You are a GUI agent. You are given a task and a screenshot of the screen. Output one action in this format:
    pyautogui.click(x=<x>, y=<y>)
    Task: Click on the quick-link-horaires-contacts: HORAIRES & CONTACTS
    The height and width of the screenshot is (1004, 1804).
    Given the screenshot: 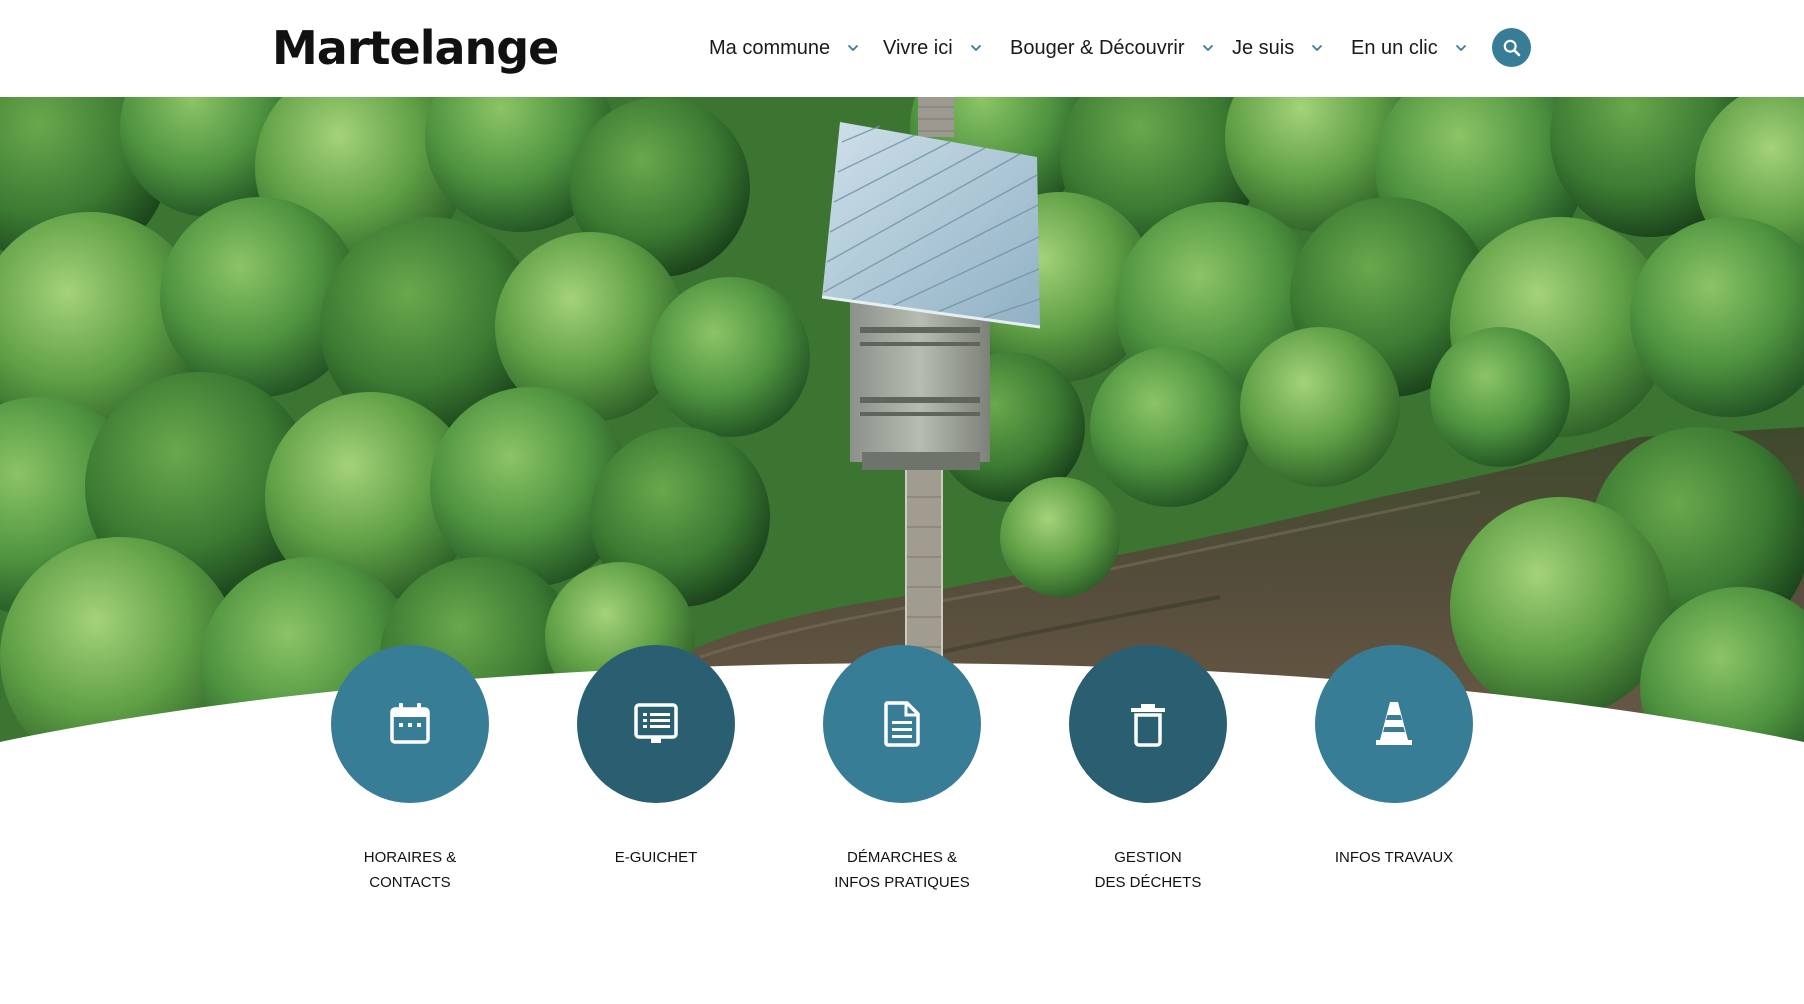 What is the action you would take?
    pyautogui.click(x=410, y=770)
    